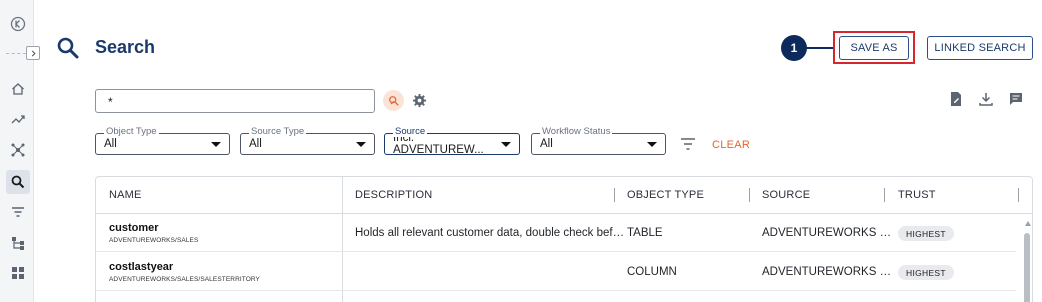 The image size is (1042, 302). Describe the element at coordinates (874, 48) in the screenshot. I see `save-as-button: SAVE AS` at that location.